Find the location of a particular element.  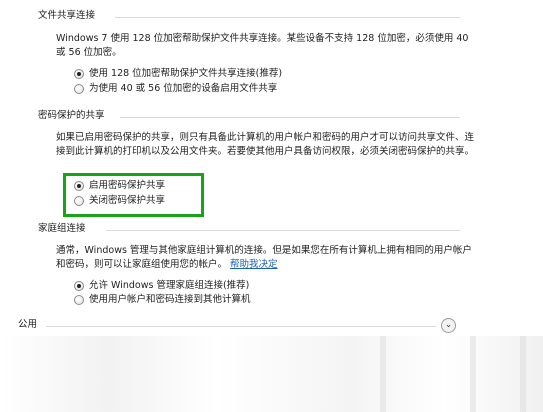

enable-password-sharing-option: 启用密码保护共享 is located at coordinates (119, 185).